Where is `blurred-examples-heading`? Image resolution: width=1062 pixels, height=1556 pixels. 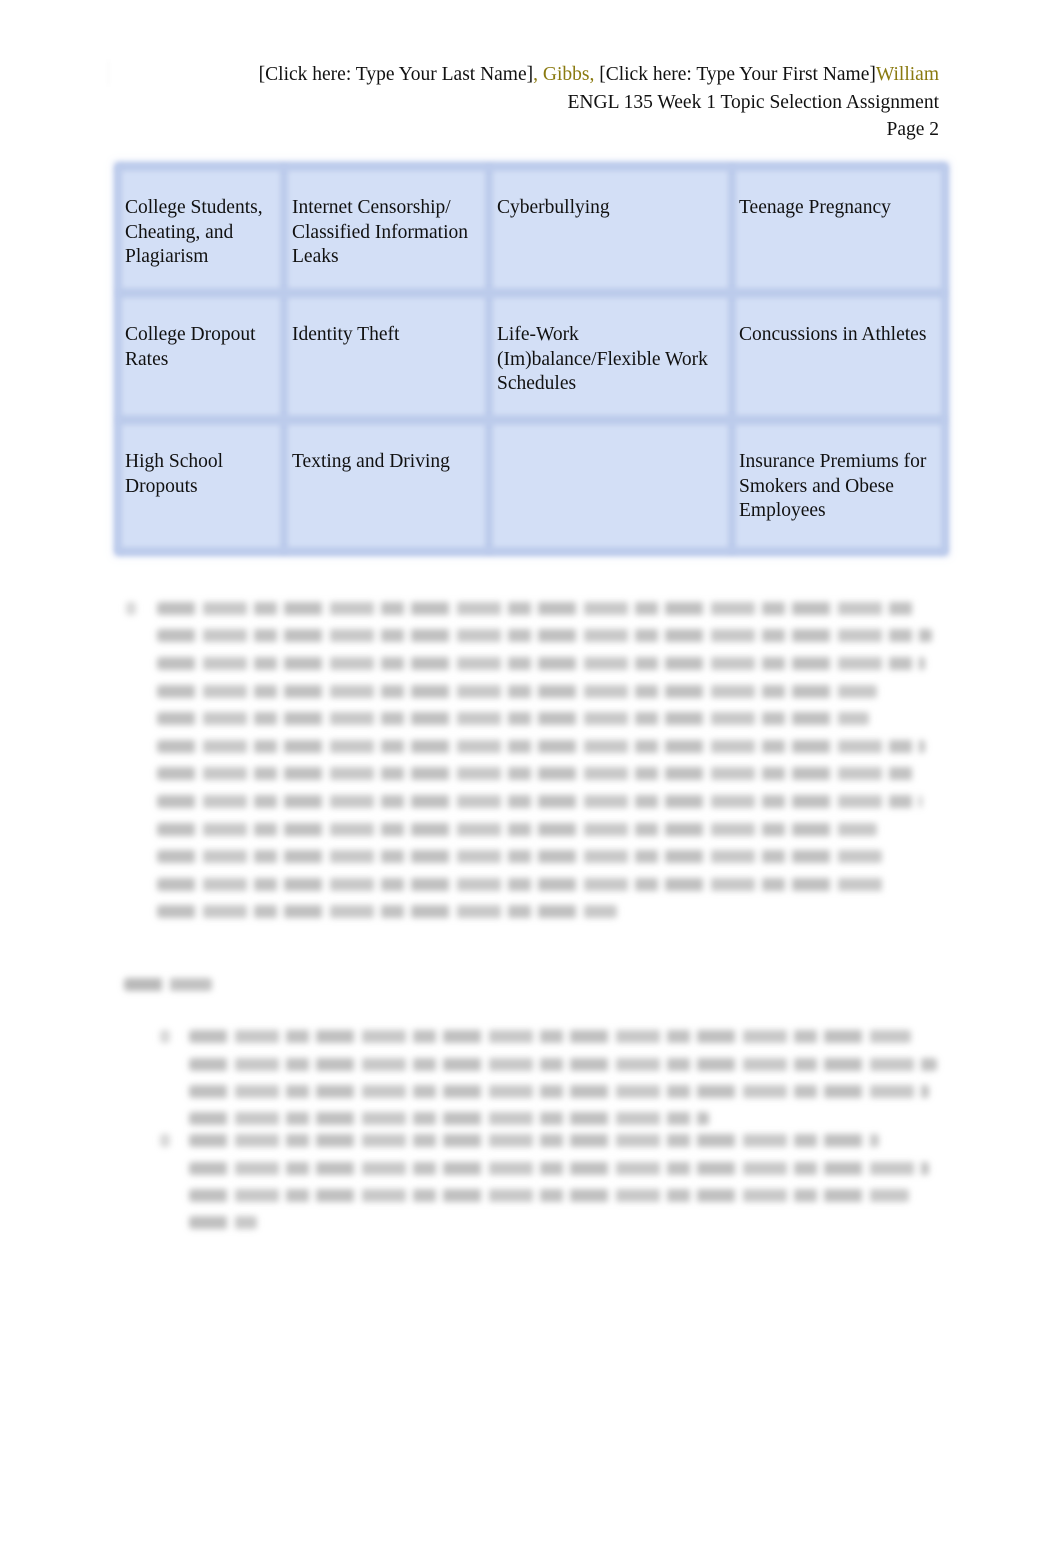 blurred-examples-heading is located at coordinates (168, 984).